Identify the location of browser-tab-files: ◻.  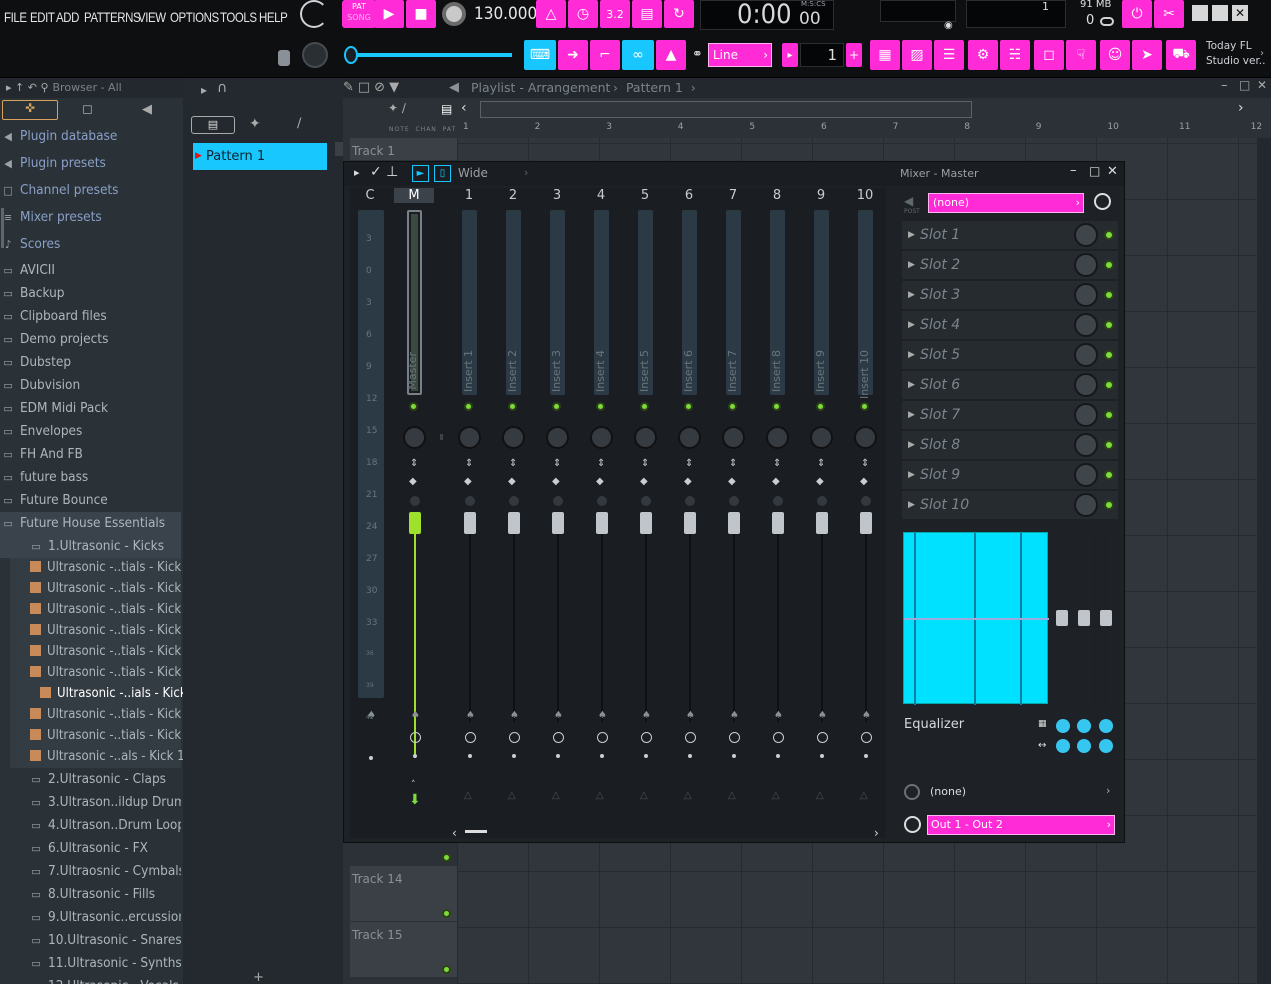
(87, 109).